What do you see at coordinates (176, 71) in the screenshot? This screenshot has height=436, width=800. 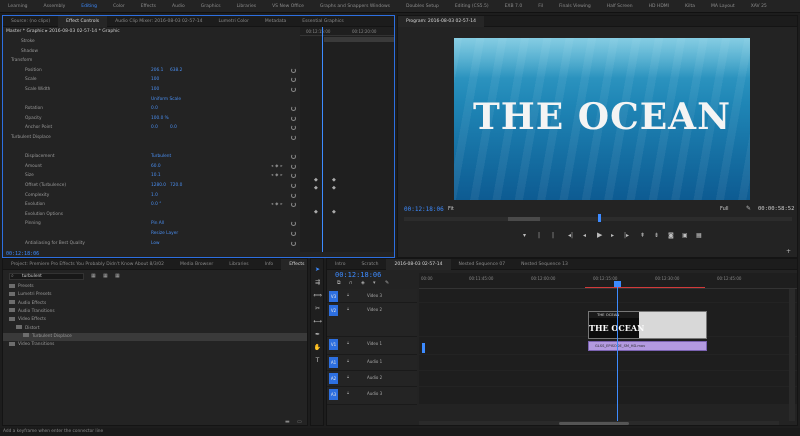 I see `effect-row-value-2: 638.2` at bounding box center [176, 71].